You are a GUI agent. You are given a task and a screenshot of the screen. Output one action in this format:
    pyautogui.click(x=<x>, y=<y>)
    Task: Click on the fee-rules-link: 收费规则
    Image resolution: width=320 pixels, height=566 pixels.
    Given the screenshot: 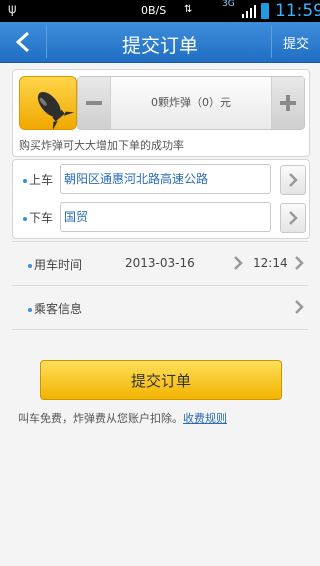 What is the action you would take?
    pyautogui.click(x=205, y=418)
    